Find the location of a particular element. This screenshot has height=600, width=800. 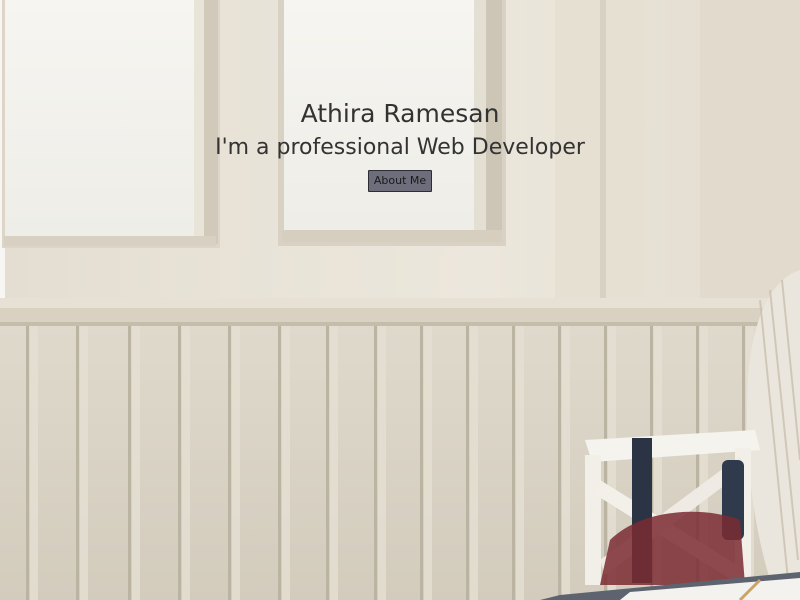

about-me-button: About Me is located at coordinates (400, 181).